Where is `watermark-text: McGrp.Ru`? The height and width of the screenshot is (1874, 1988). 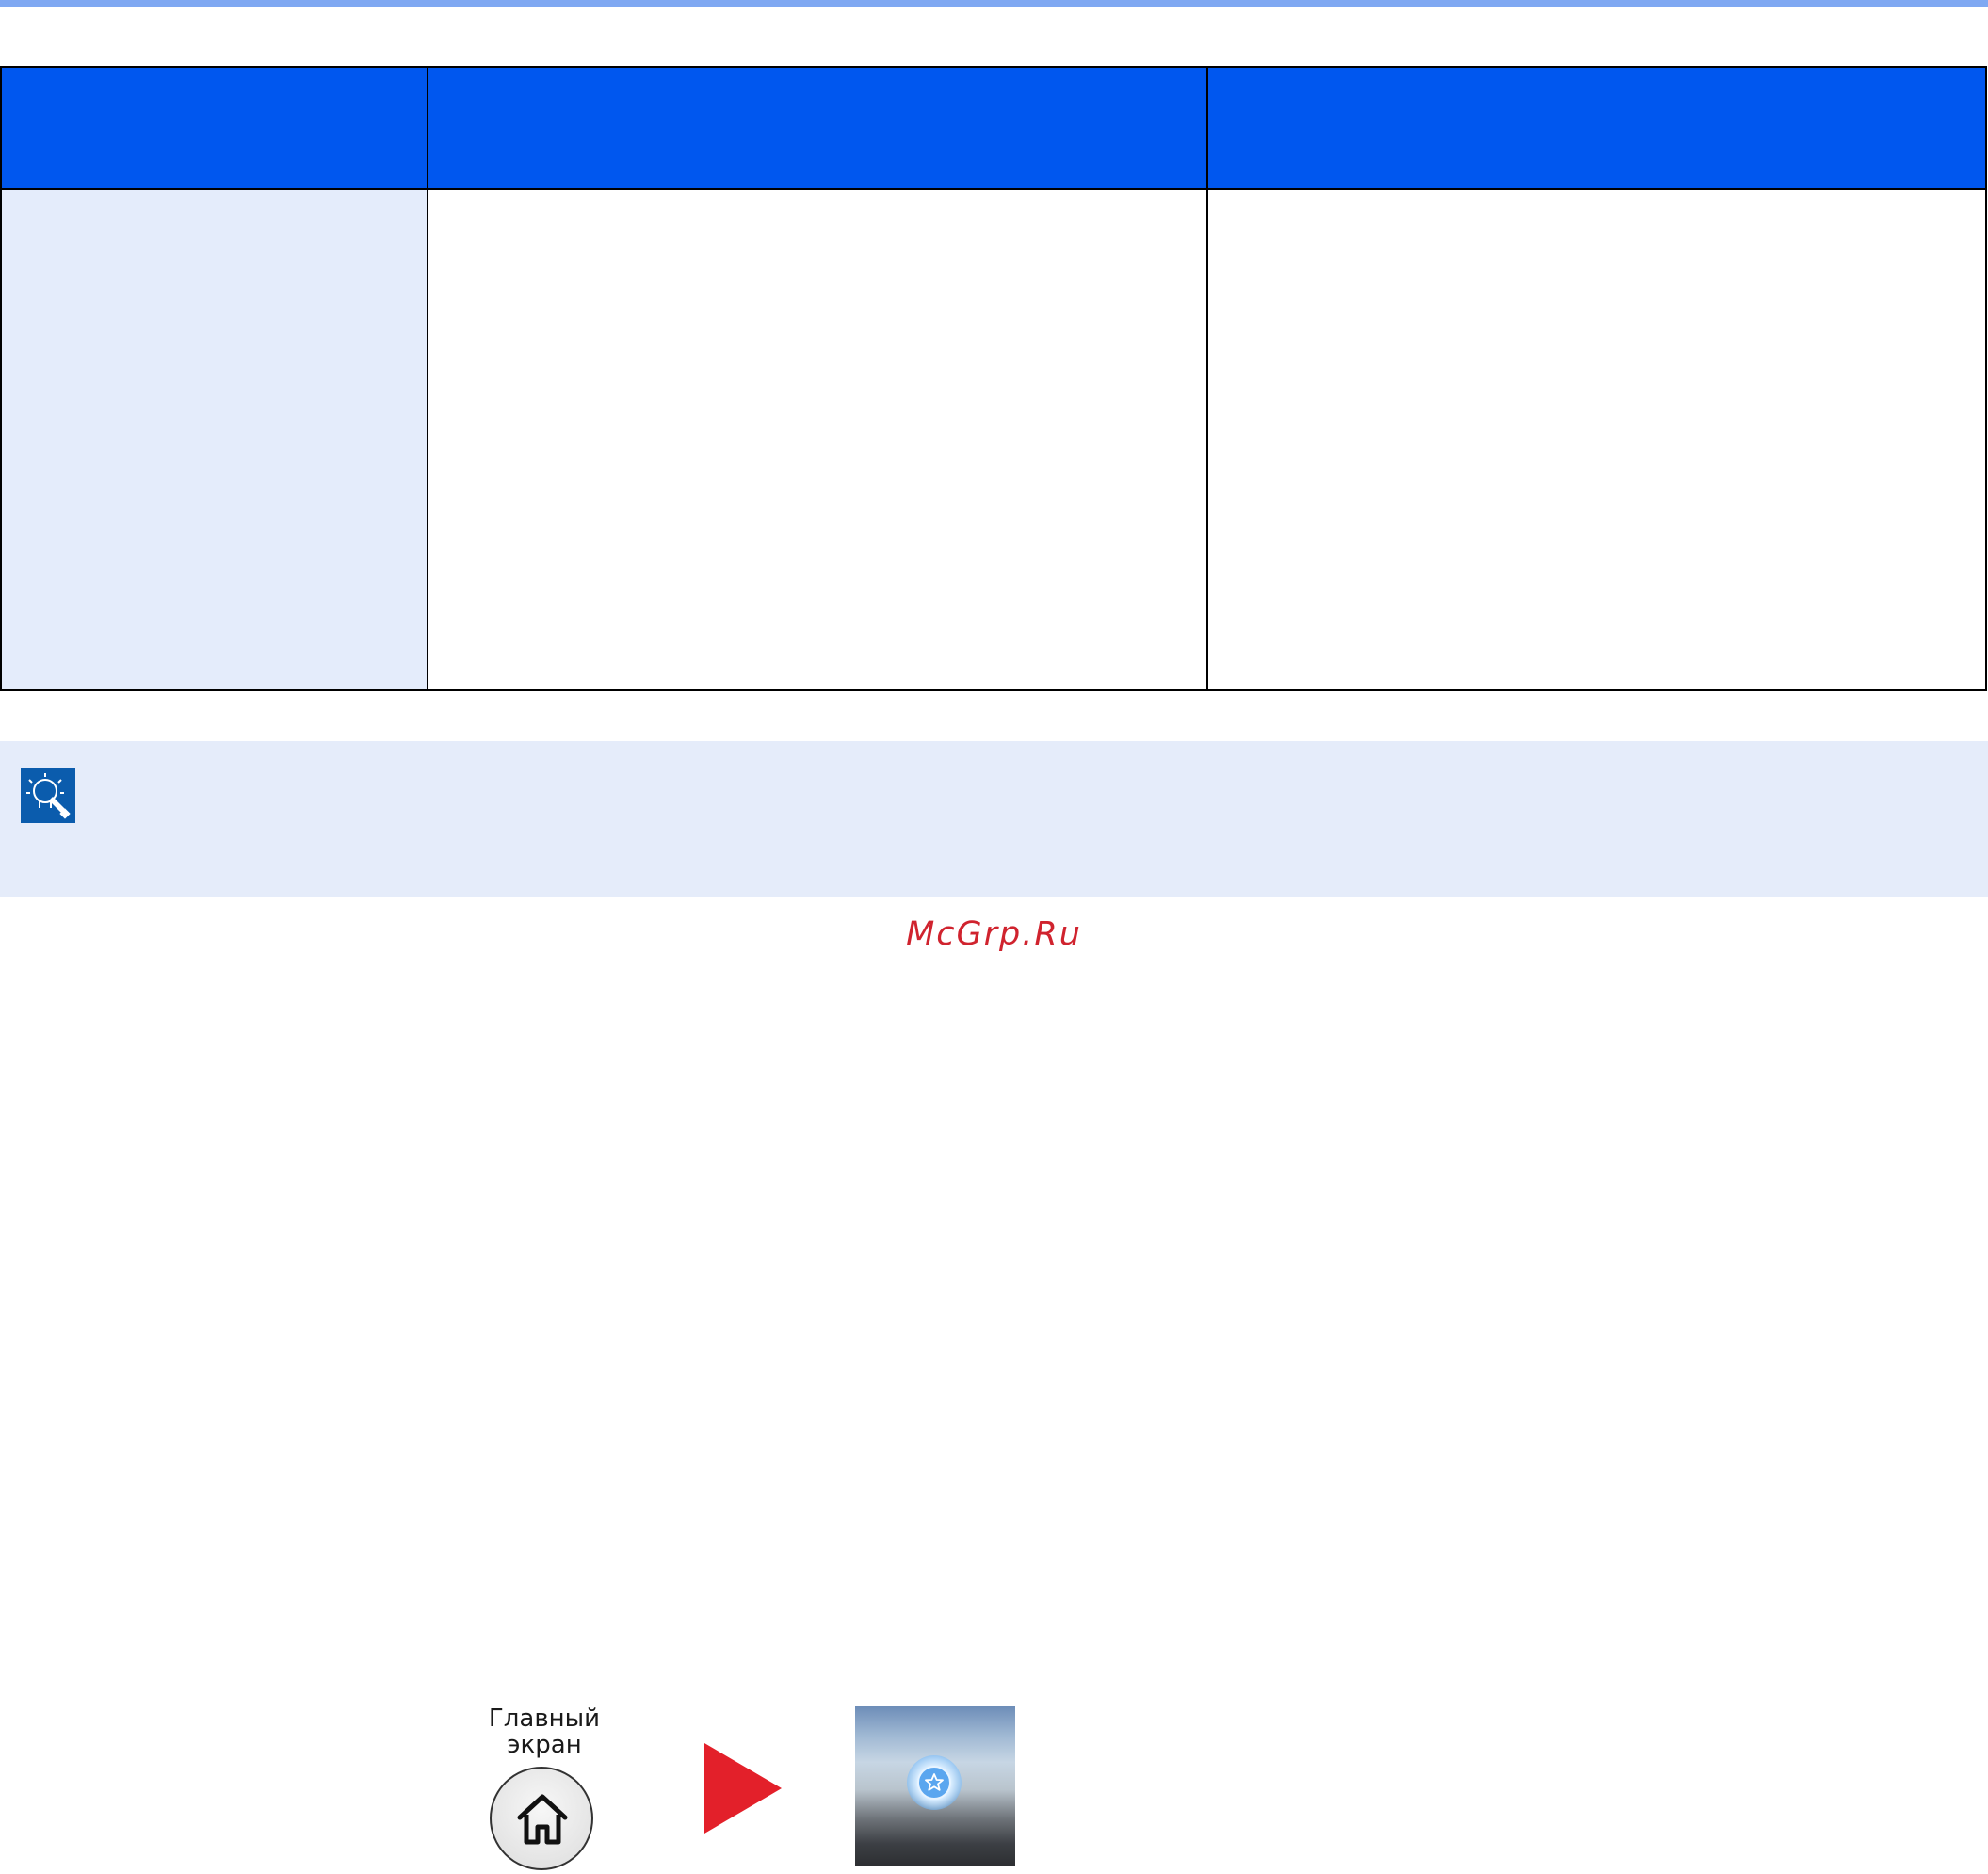
watermark-text: McGrp.Ru is located at coordinates (994, 934).